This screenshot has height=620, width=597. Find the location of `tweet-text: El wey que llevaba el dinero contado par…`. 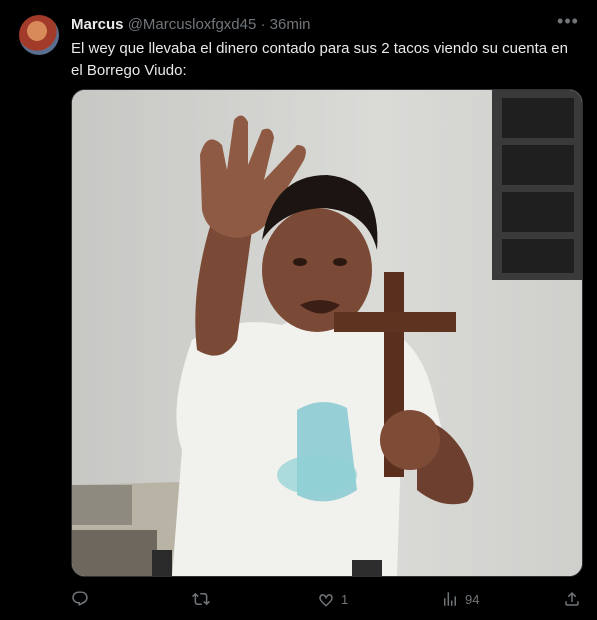

tweet-text: El wey que llevaba el dinero contado par… is located at coordinates (319, 59).